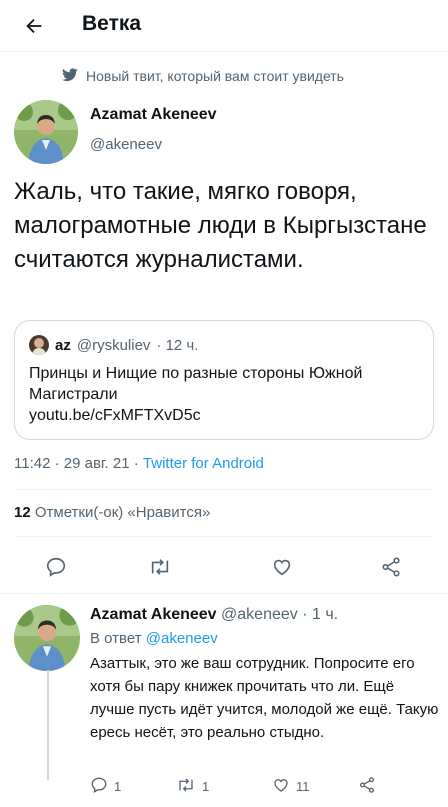  What do you see at coordinates (39, 345) in the screenshot?
I see `quoted-avatar` at bounding box center [39, 345].